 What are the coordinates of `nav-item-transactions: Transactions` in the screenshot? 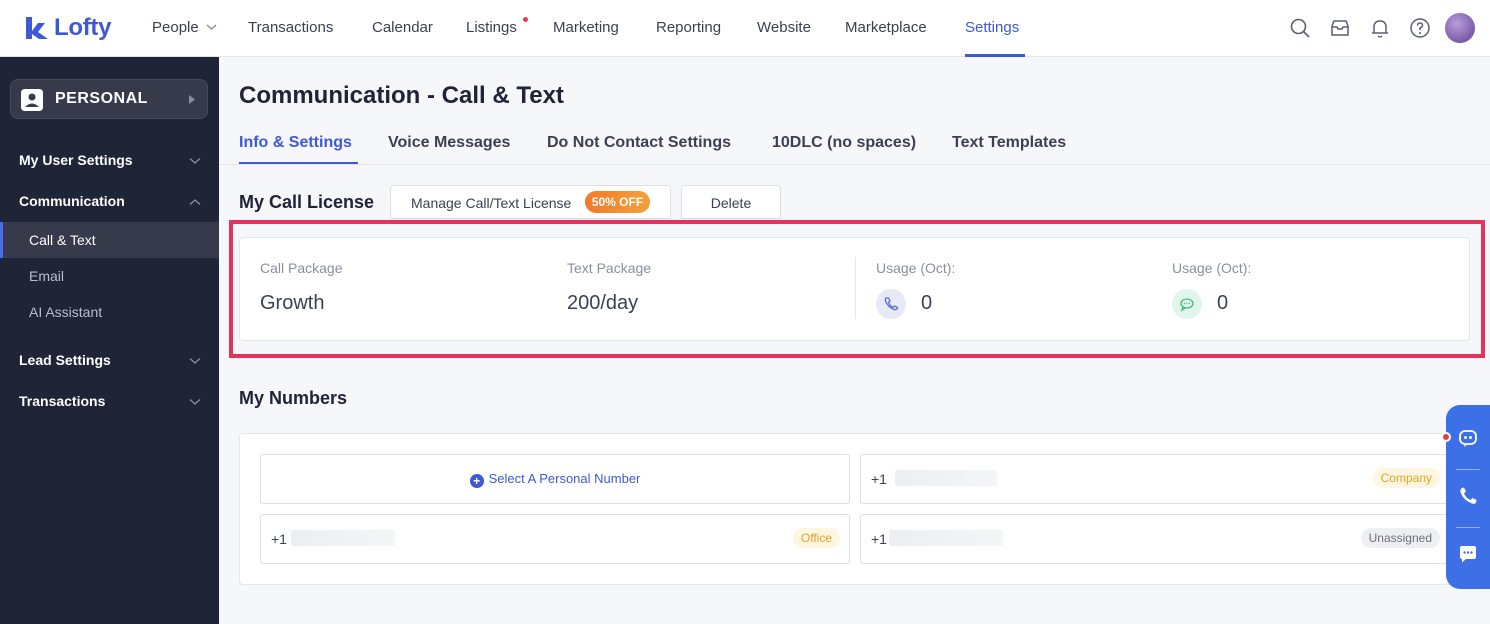 It's located at (290, 28).